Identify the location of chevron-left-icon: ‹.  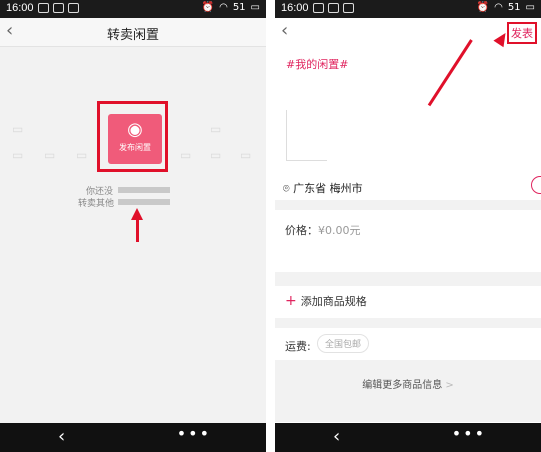
(284, 30).